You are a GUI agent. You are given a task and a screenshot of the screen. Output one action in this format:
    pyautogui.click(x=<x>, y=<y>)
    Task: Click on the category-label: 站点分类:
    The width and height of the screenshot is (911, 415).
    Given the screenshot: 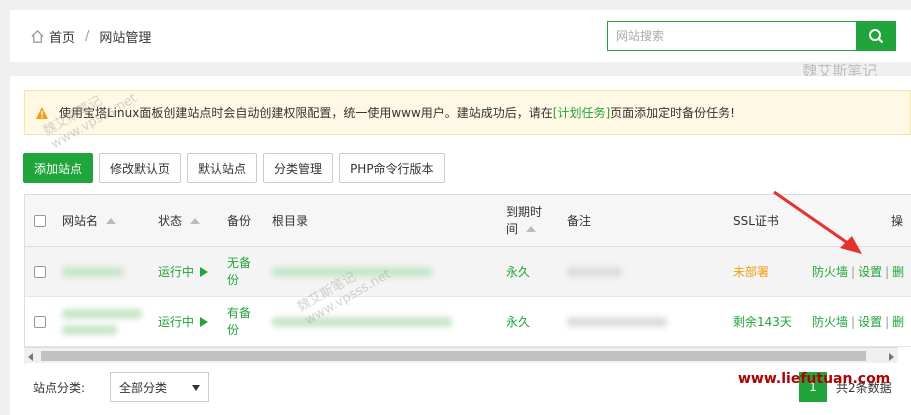 What is the action you would take?
    pyautogui.click(x=59, y=388)
    